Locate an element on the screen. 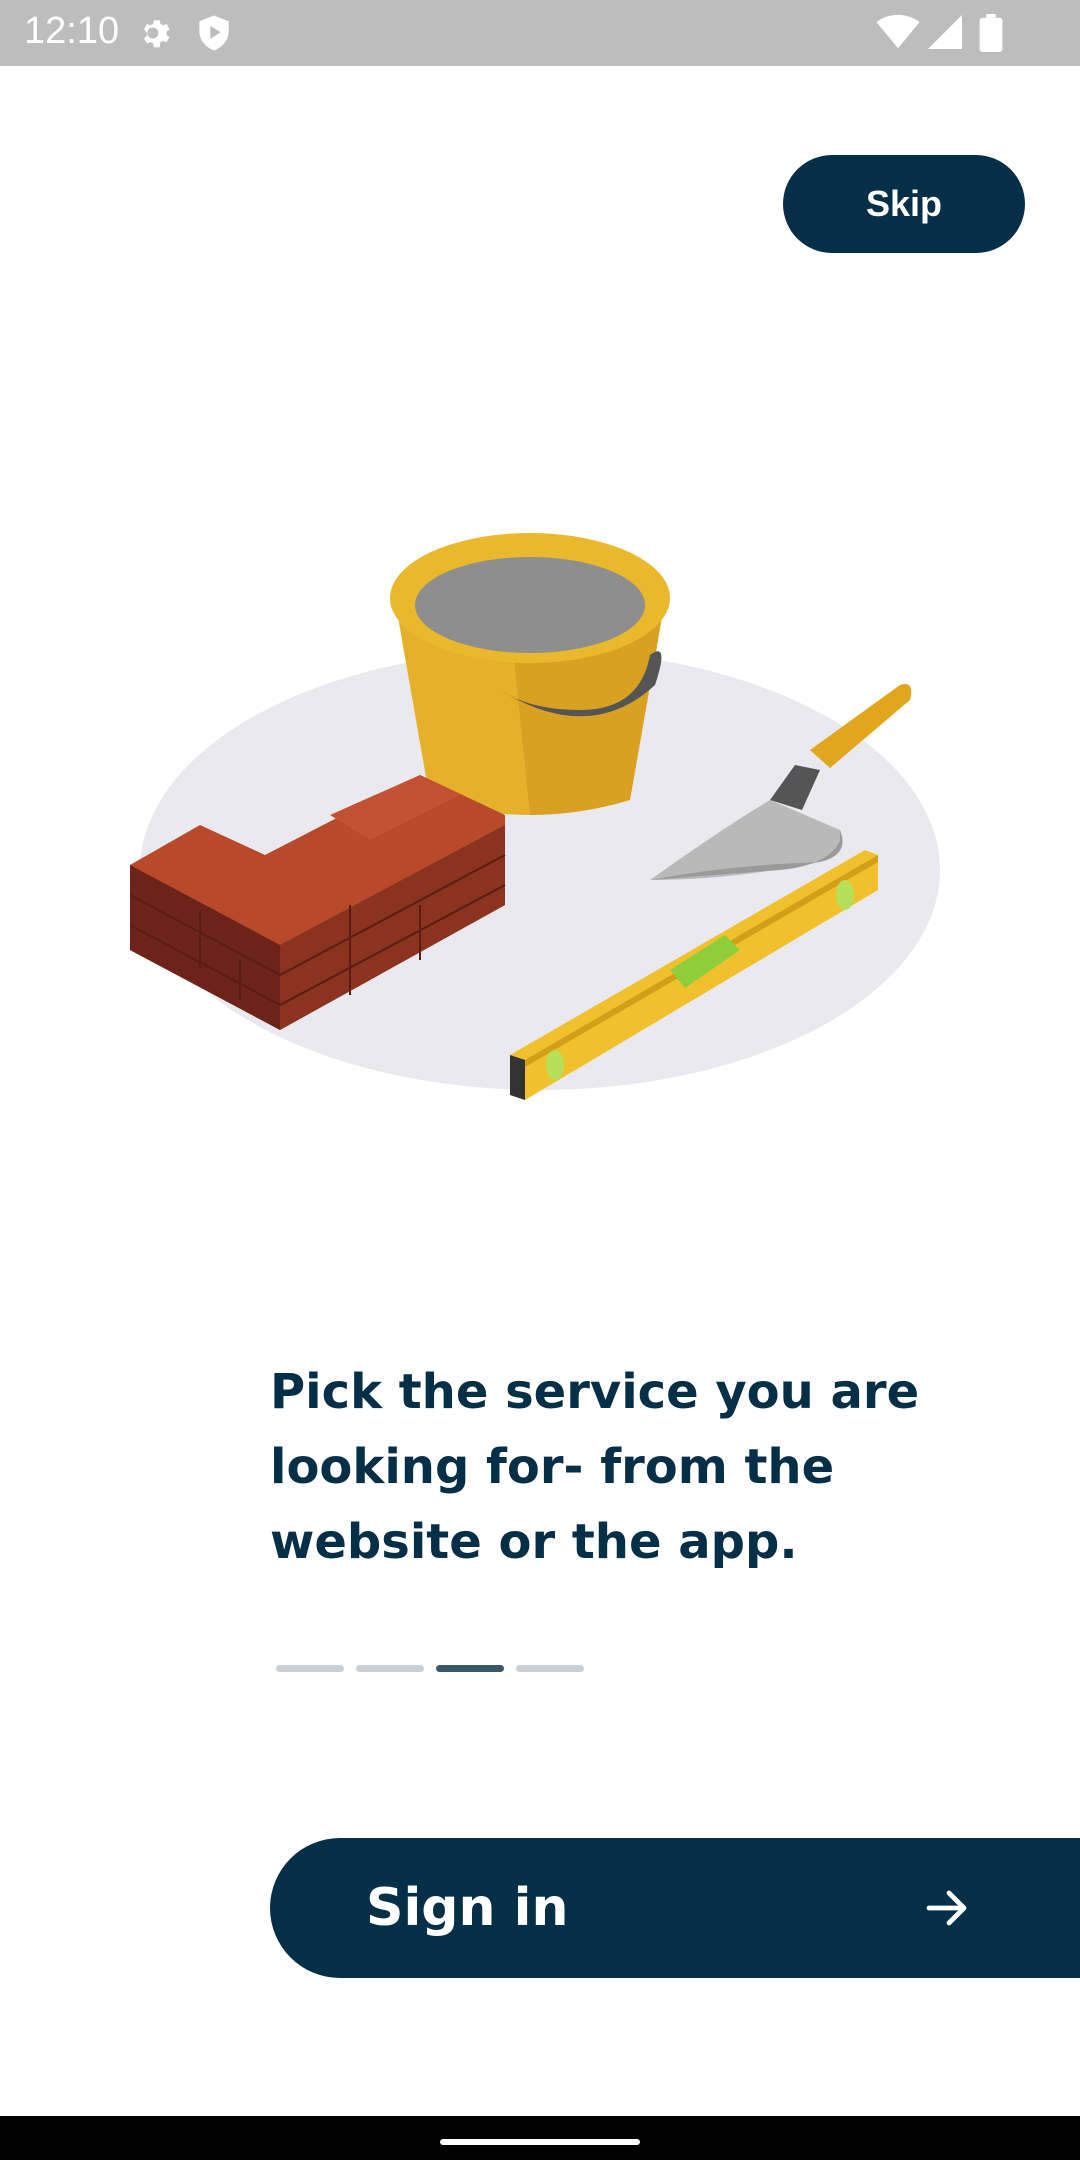 This screenshot has width=1080, height=2160. skip-label: Skip is located at coordinates (904, 203).